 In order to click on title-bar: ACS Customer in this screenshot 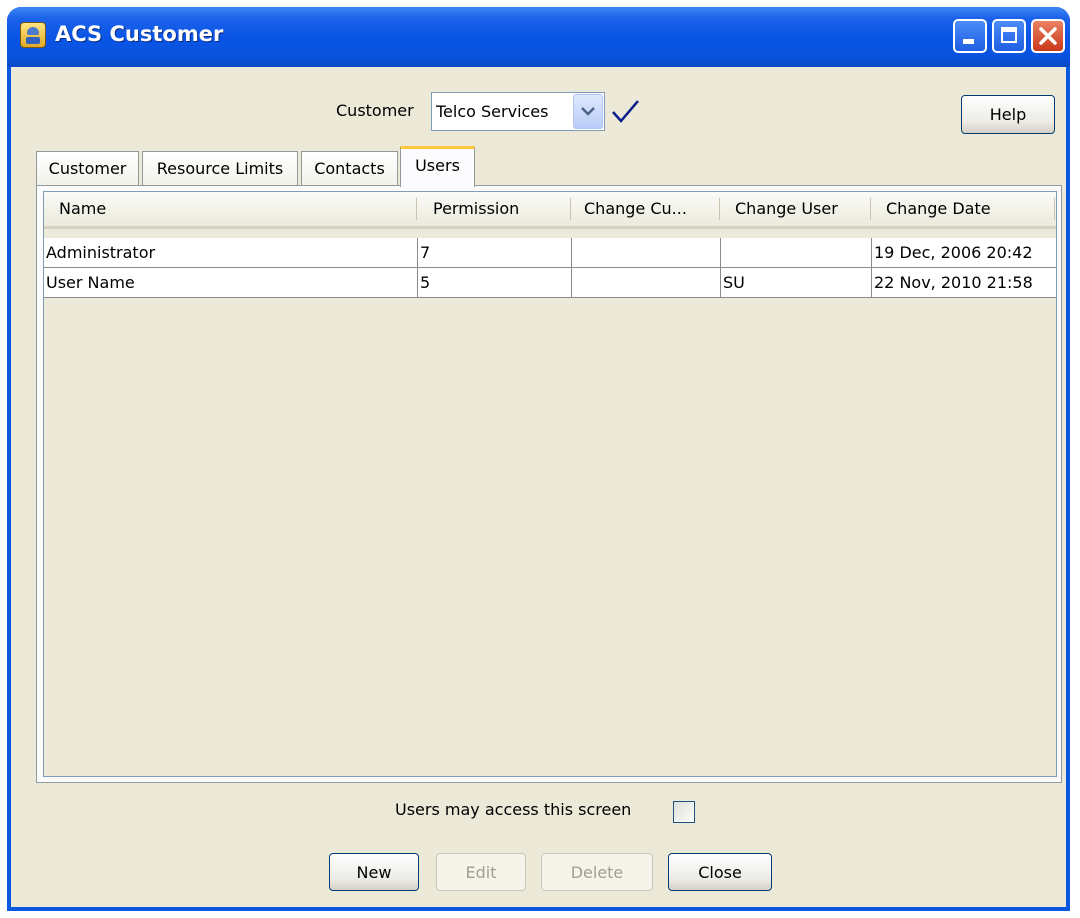, I will do `click(538, 37)`.